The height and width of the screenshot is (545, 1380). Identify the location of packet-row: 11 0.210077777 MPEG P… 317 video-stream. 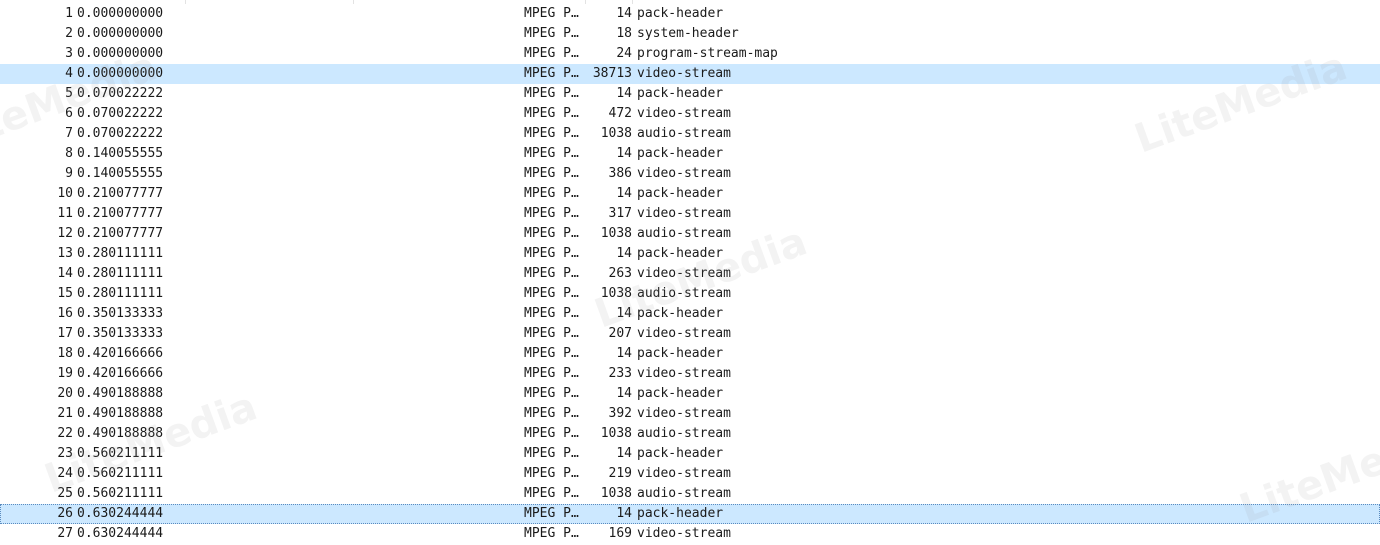
(690, 214).